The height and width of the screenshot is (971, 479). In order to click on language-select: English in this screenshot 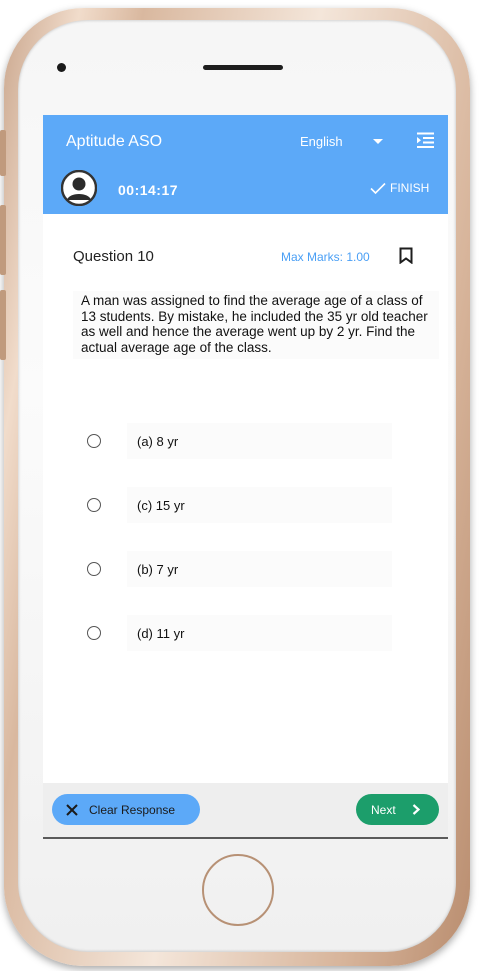, I will do `click(321, 141)`.